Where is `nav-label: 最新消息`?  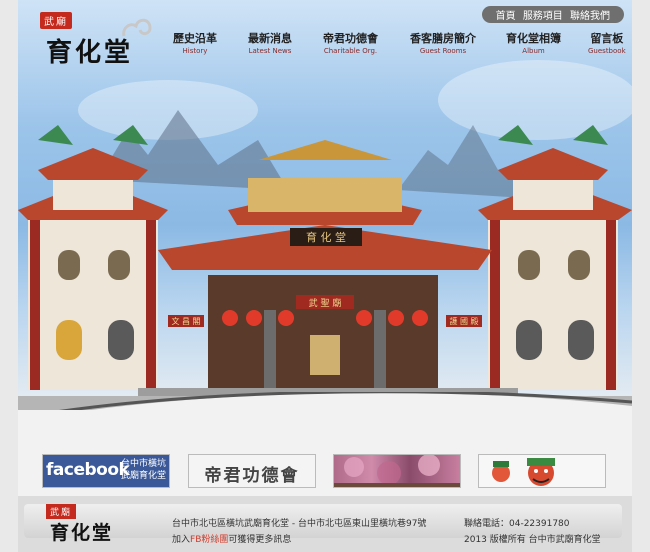
nav-label: 最新消息 is located at coordinates (270, 38).